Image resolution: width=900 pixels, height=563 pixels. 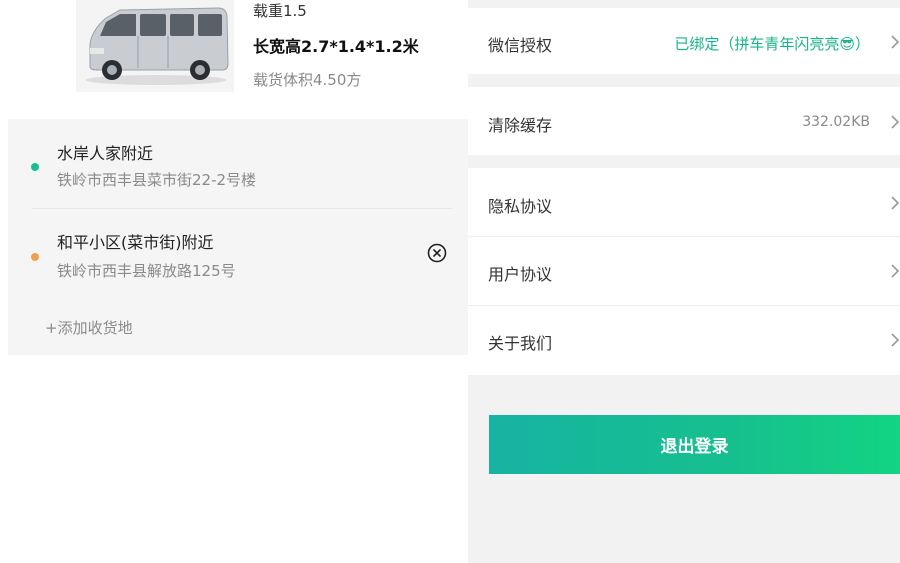 I want to click on settings-item-label: 隐私协议, so click(x=520, y=206).